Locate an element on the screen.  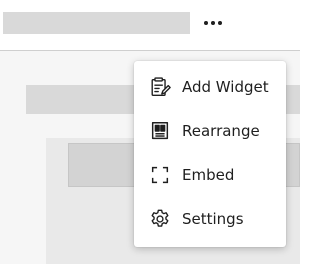
menu-item-label: Embed is located at coordinates (208, 175).